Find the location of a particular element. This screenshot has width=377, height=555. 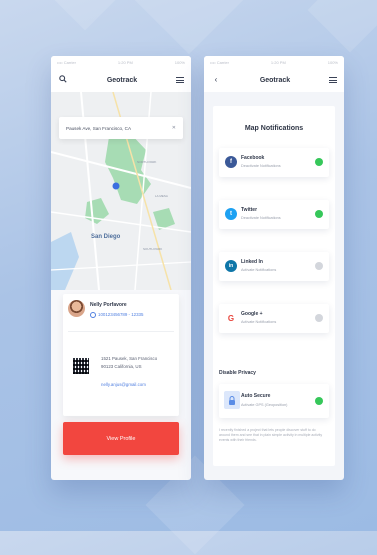

google-icon: G is located at coordinates (231, 318).